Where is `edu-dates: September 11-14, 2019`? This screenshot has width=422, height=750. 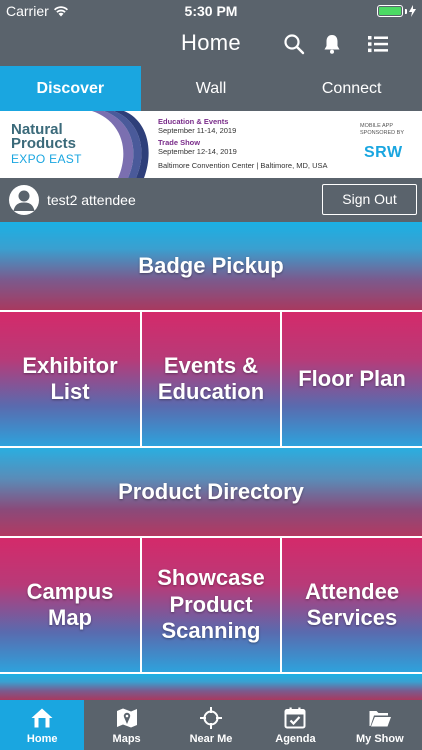
edu-dates: September 11-14, 2019 is located at coordinates (197, 130).